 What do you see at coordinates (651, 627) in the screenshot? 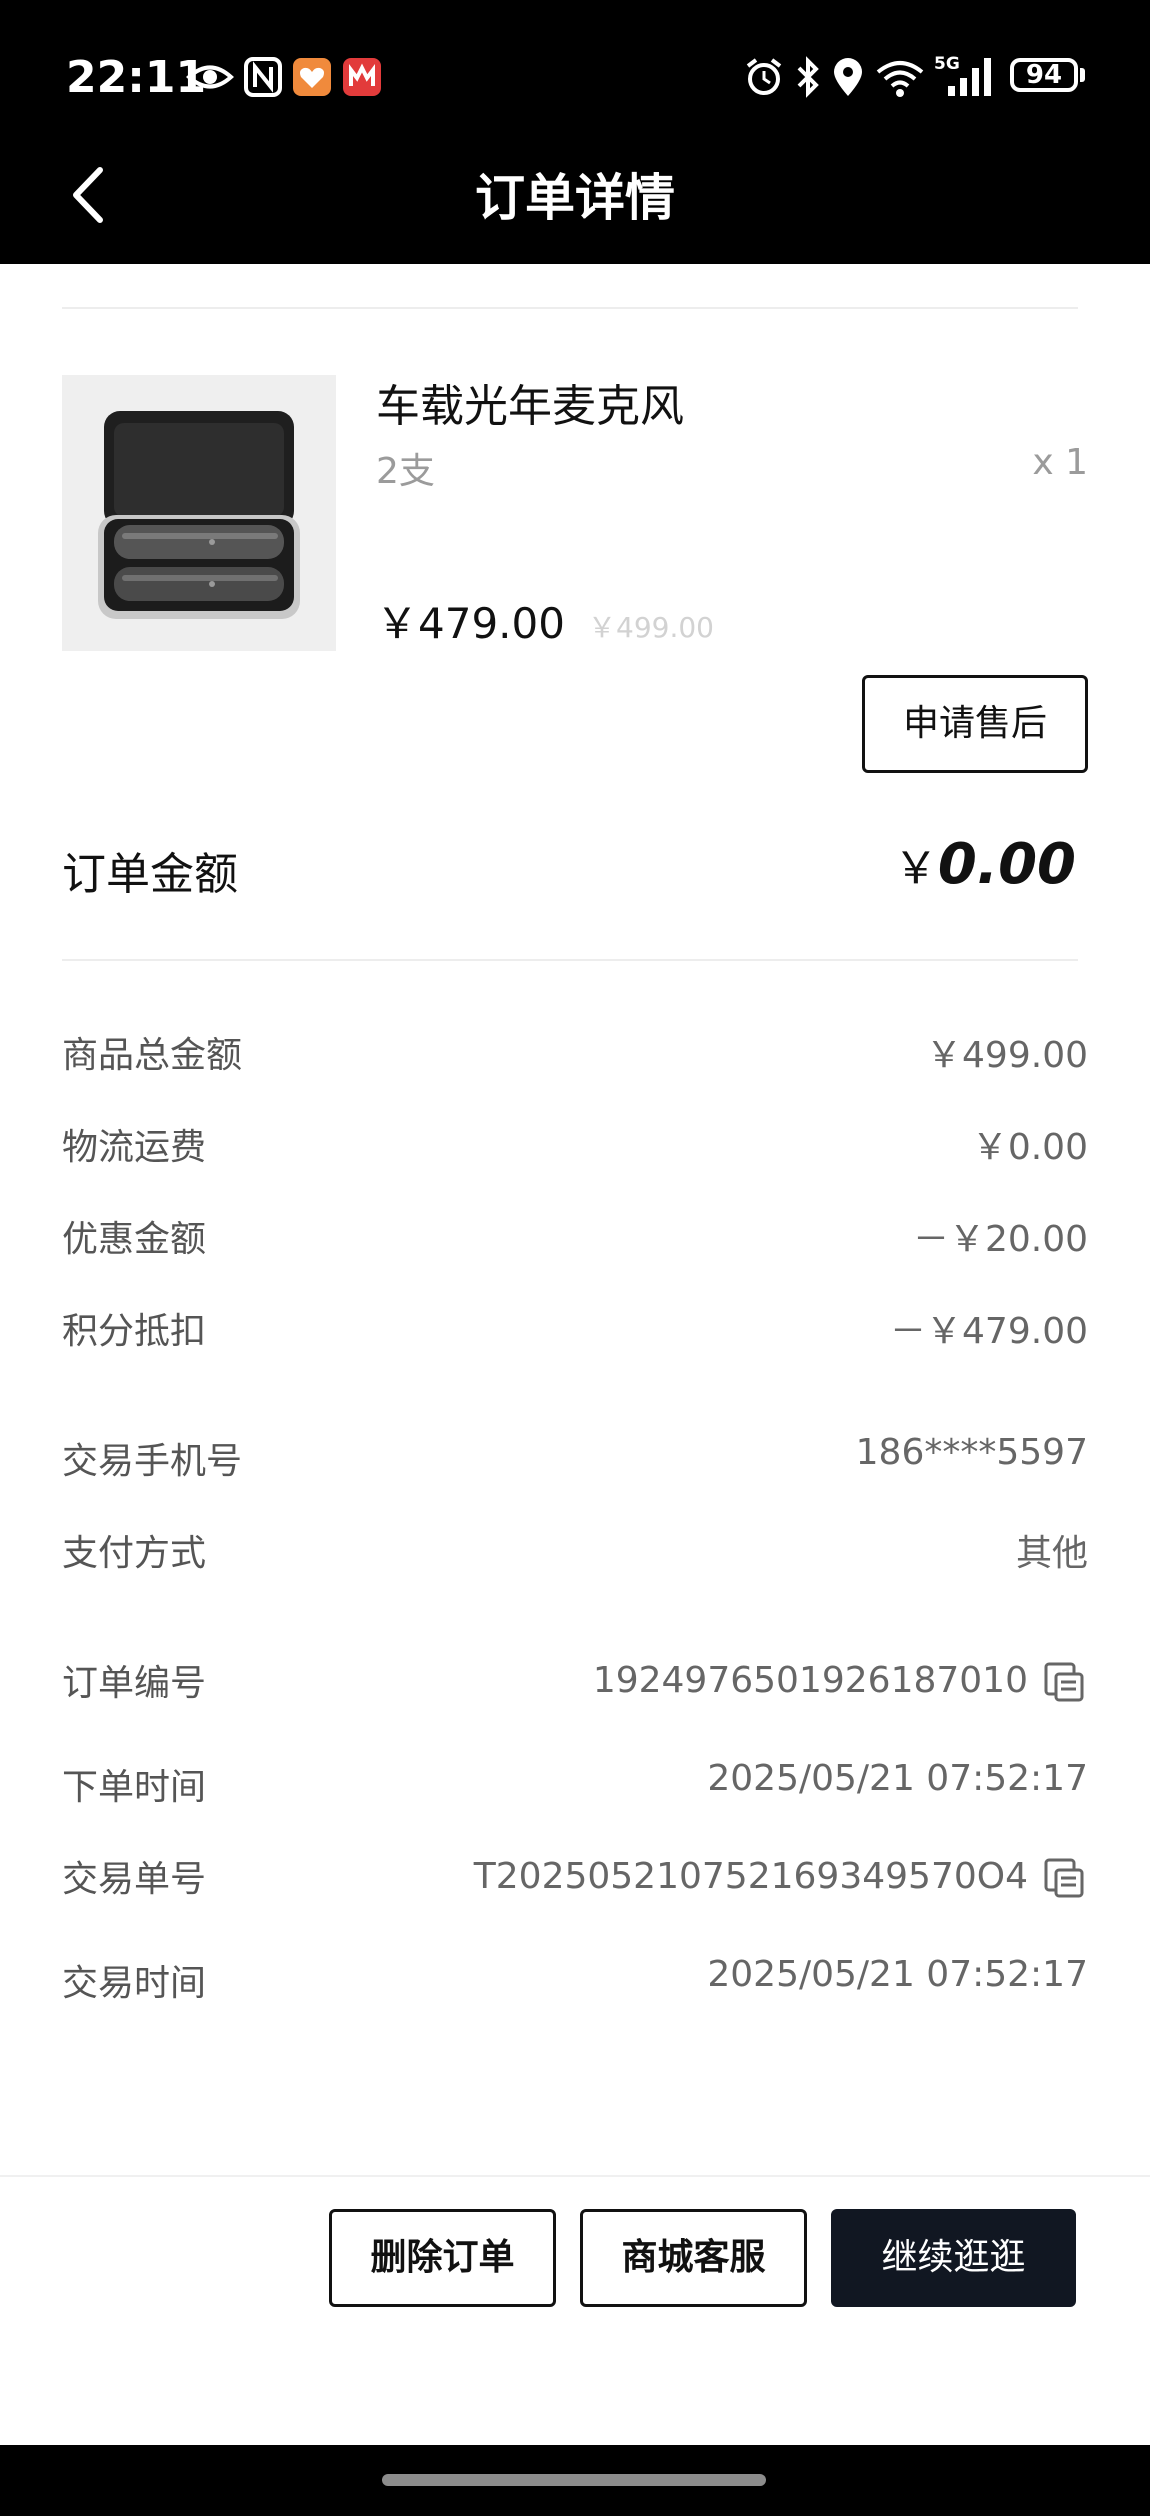
I see `product-original-price: ￥499.00` at bounding box center [651, 627].